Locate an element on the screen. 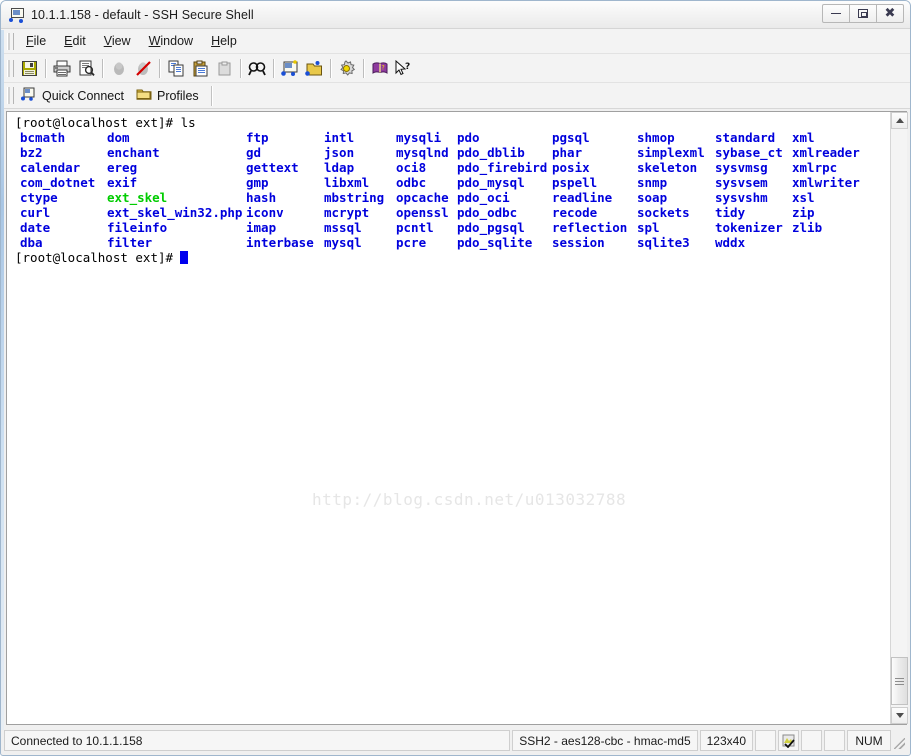 The width and height of the screenshot is (911, 756). window-title: 10.1.1.158 - default - SSH Secure Shell is located at coordinates (142, 14).